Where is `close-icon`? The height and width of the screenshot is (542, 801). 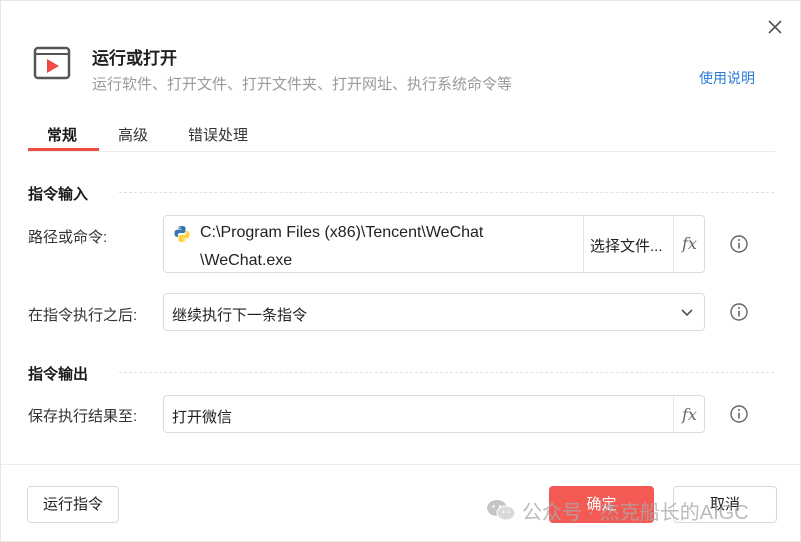 close-icon is located at coordinates (775, 27).